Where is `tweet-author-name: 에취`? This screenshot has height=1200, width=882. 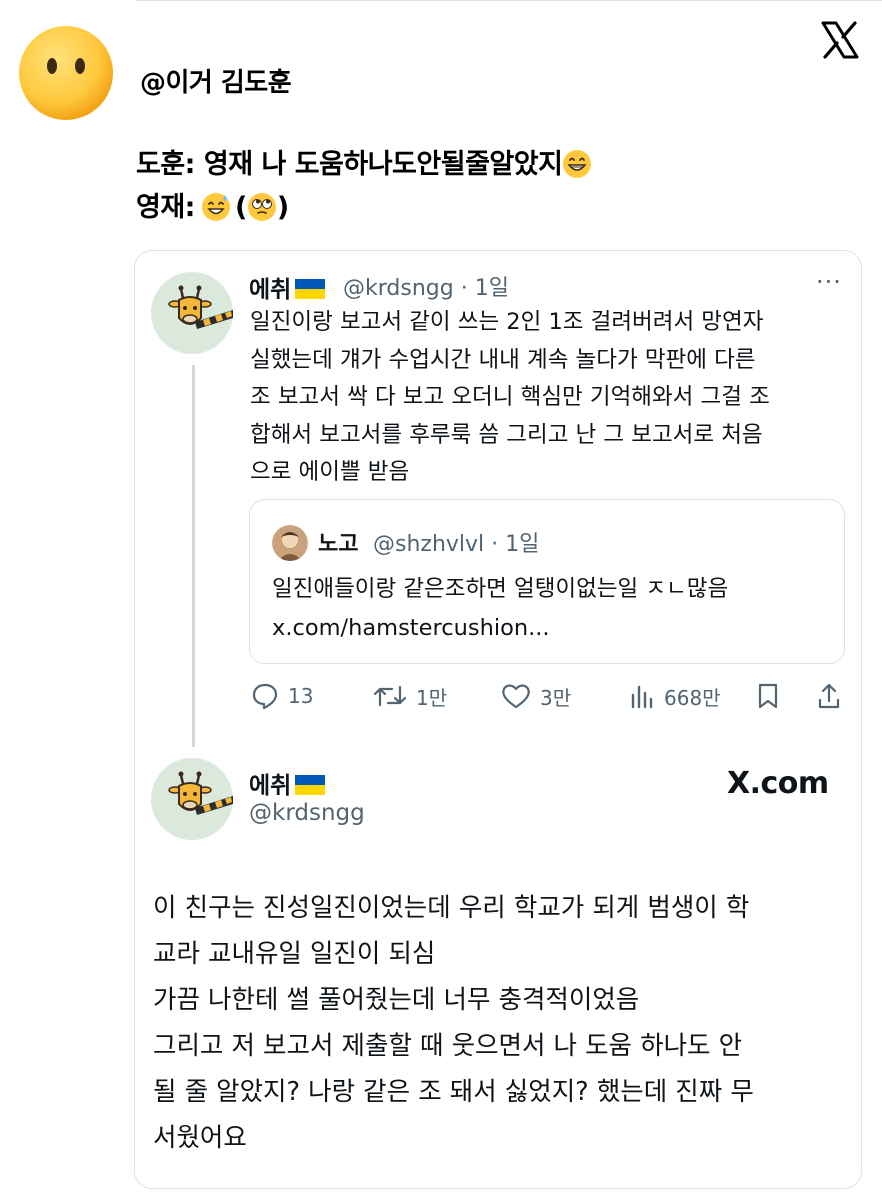 tweet-author-name: 에취 is located at coordinates (287, 287).